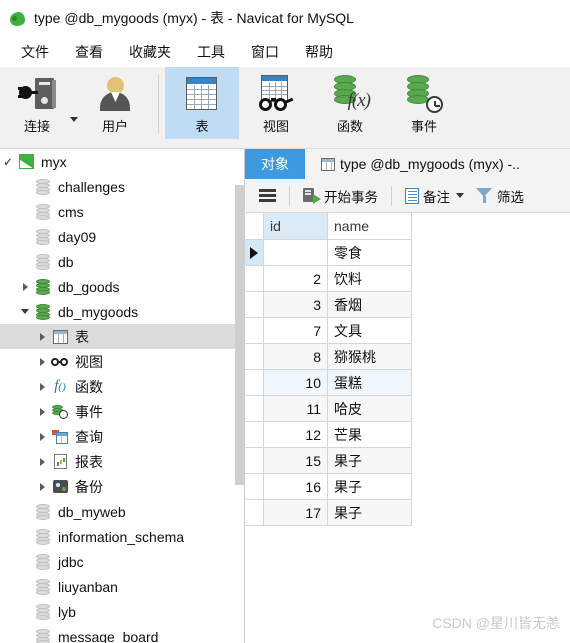 The height and width of the screenshot is (643, 570). What do you see at coordinates (150, 52) in the screenshot?
I see `menu-favorites: 收藏夹` at bounding box center [150, 52].